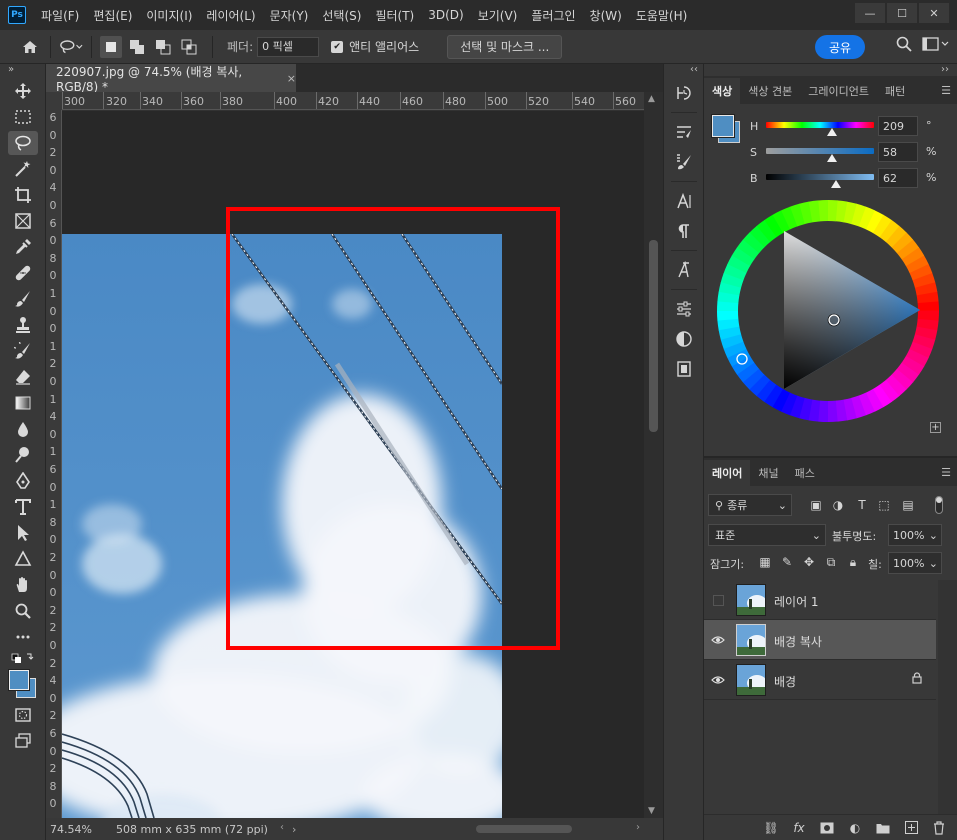 The image size is (957, 840). I want to click on brightness-slider-thumb, so click(836, 184).